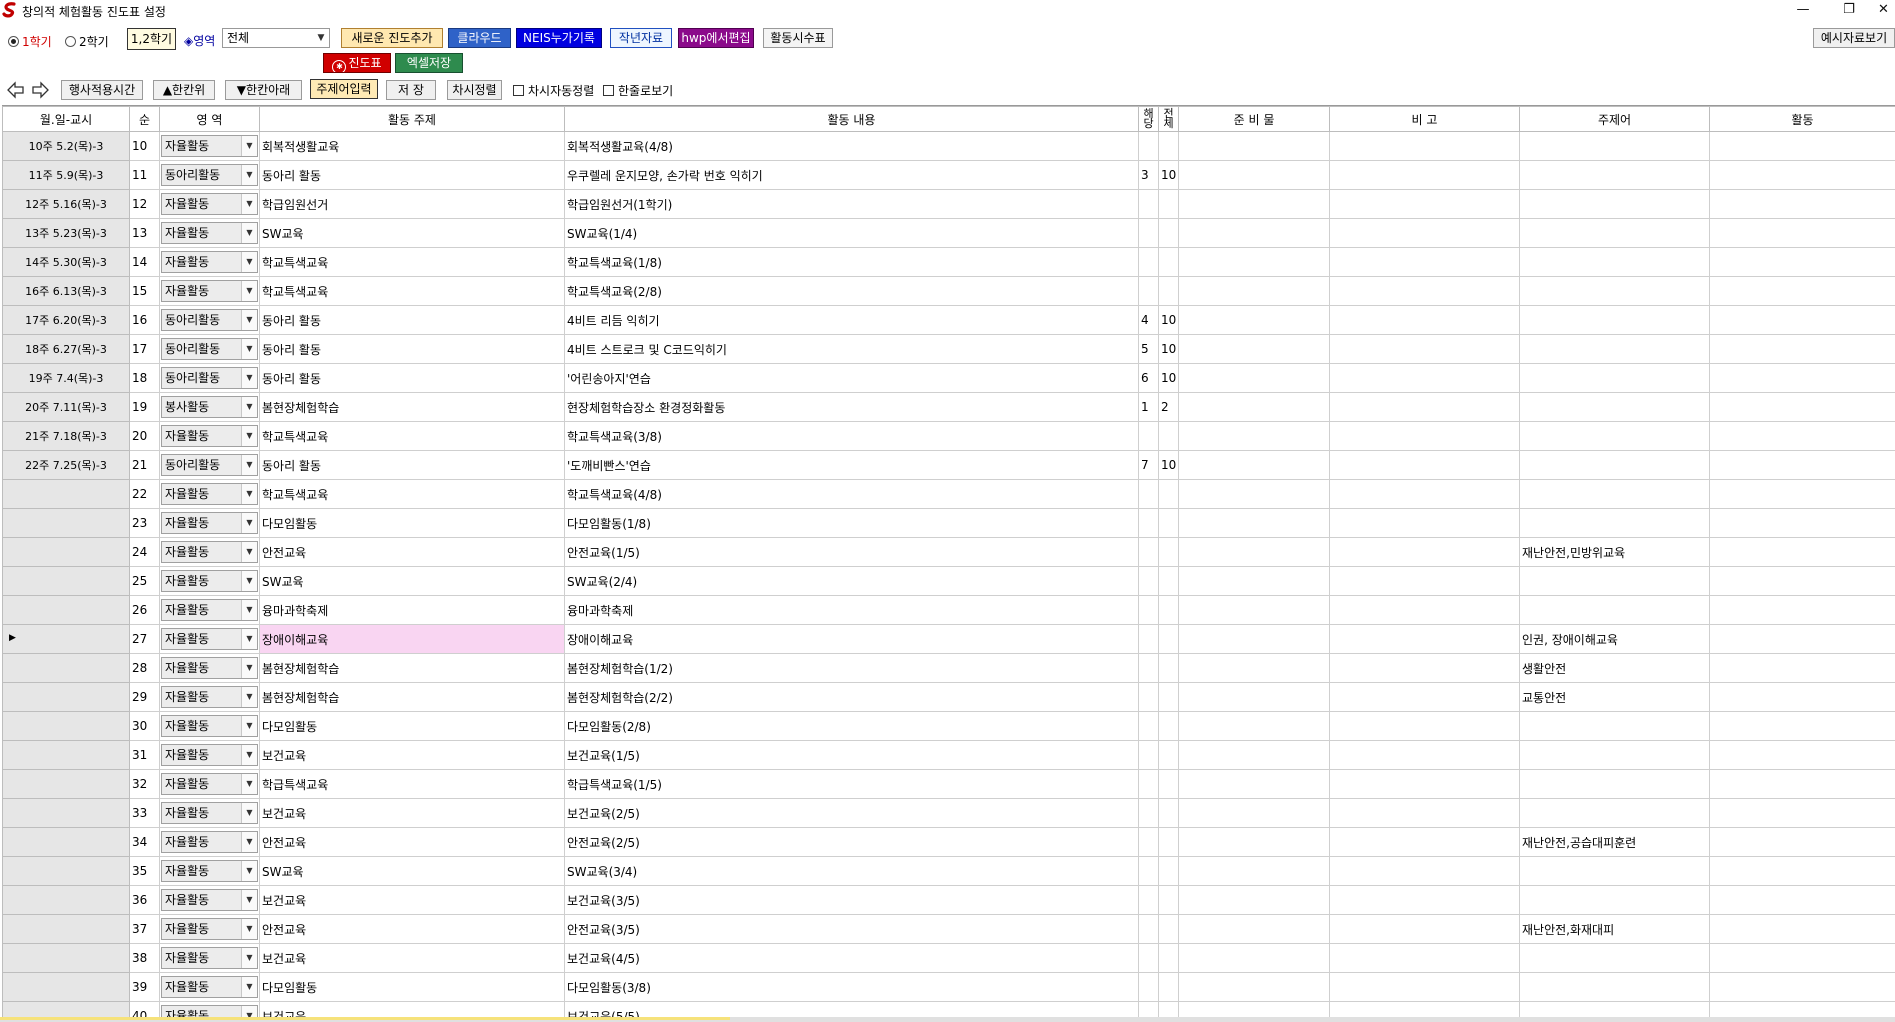 The width and height of the screenshot is (1895, 1022). I want to click on cell-area: 동아리활동 ▼, so click(209, 378).